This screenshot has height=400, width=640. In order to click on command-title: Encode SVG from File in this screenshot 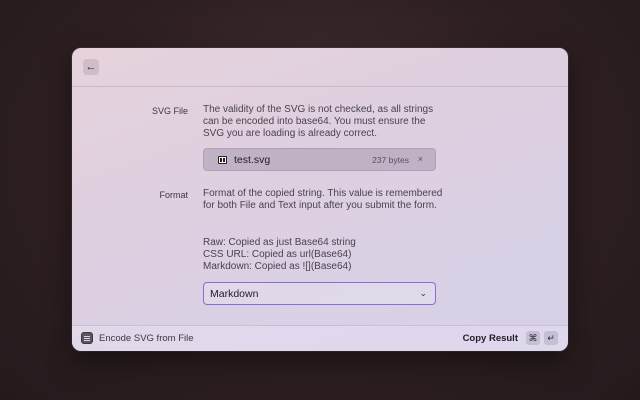, I will do `click(146, 338)`.